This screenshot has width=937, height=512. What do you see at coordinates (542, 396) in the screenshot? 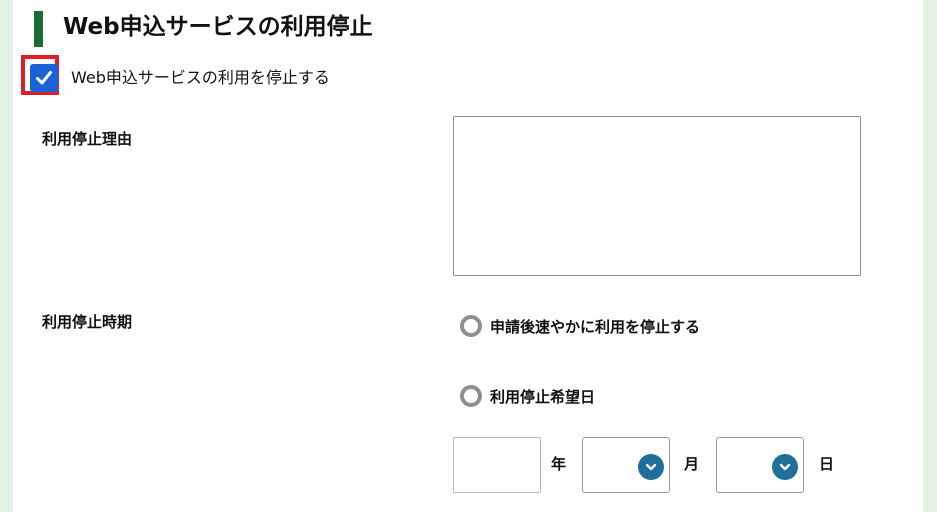
I see `radio-desired-date-label: 利用停止希望日` at bounding box center [542, 396].